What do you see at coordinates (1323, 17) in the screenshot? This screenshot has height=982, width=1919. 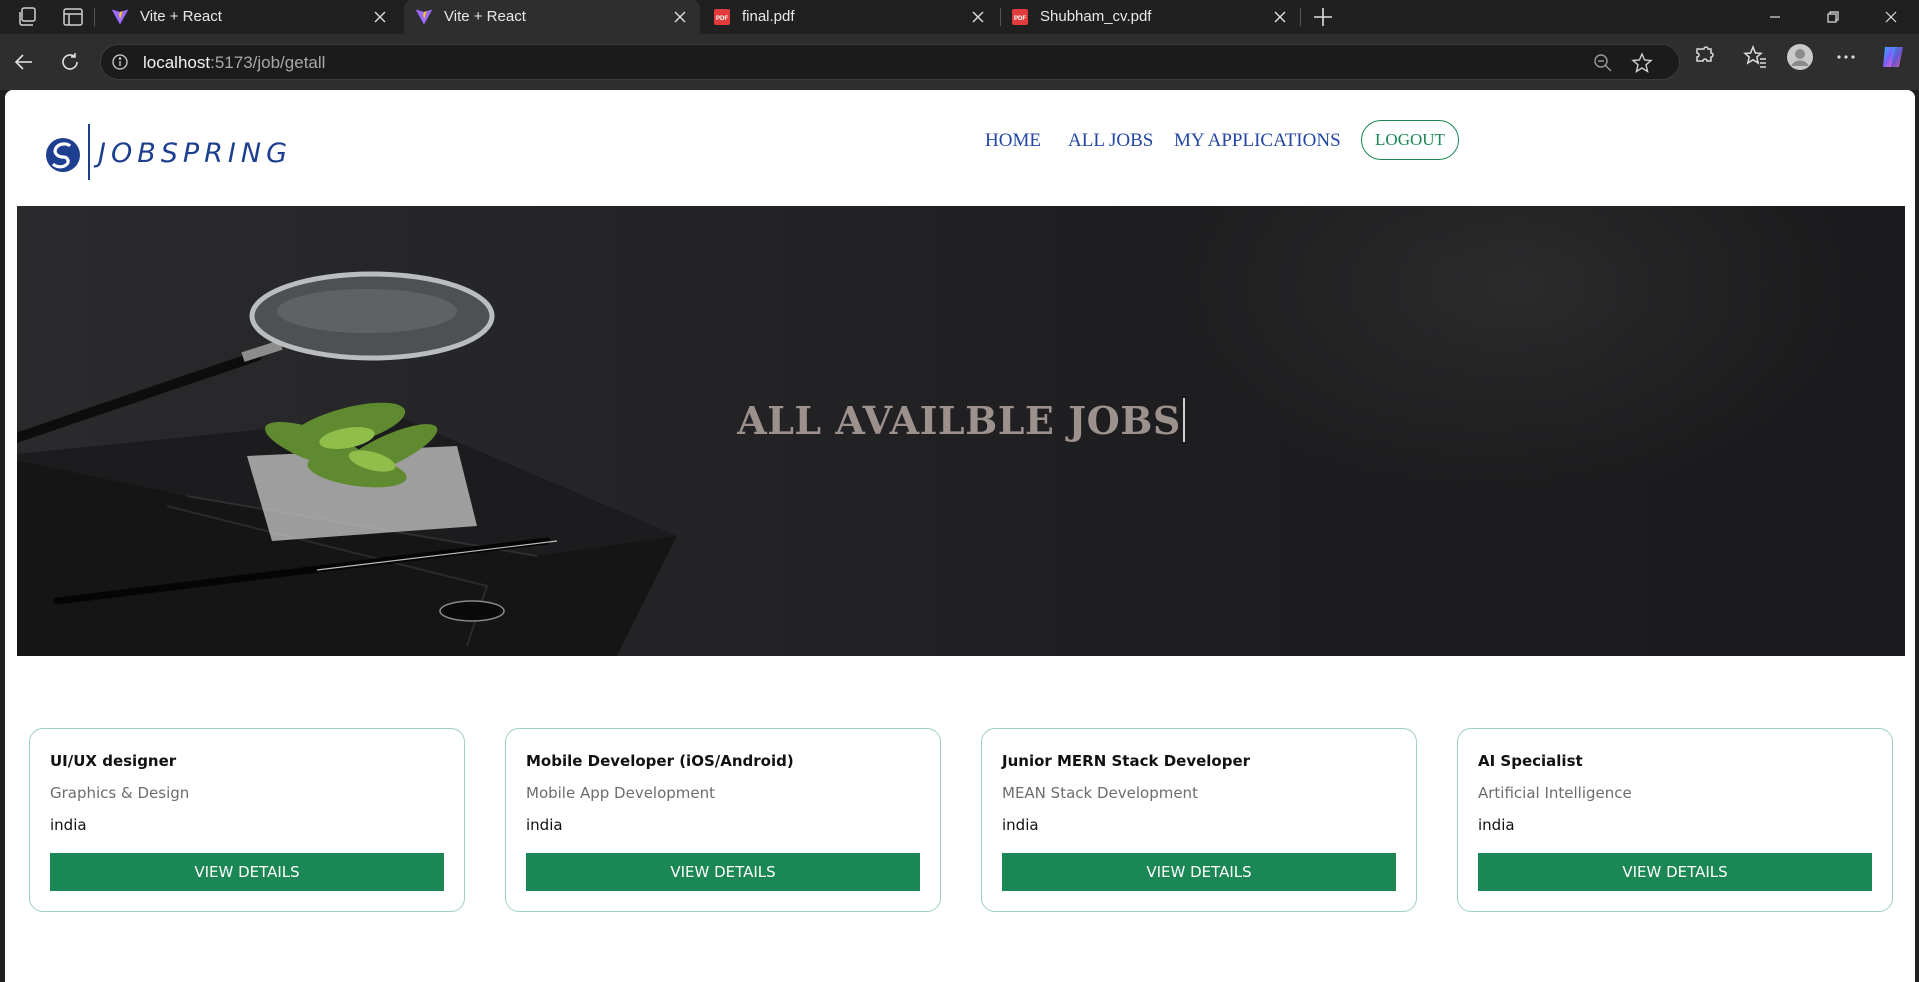 I see `new-tab-icon` at bounding box center [1323, 17].